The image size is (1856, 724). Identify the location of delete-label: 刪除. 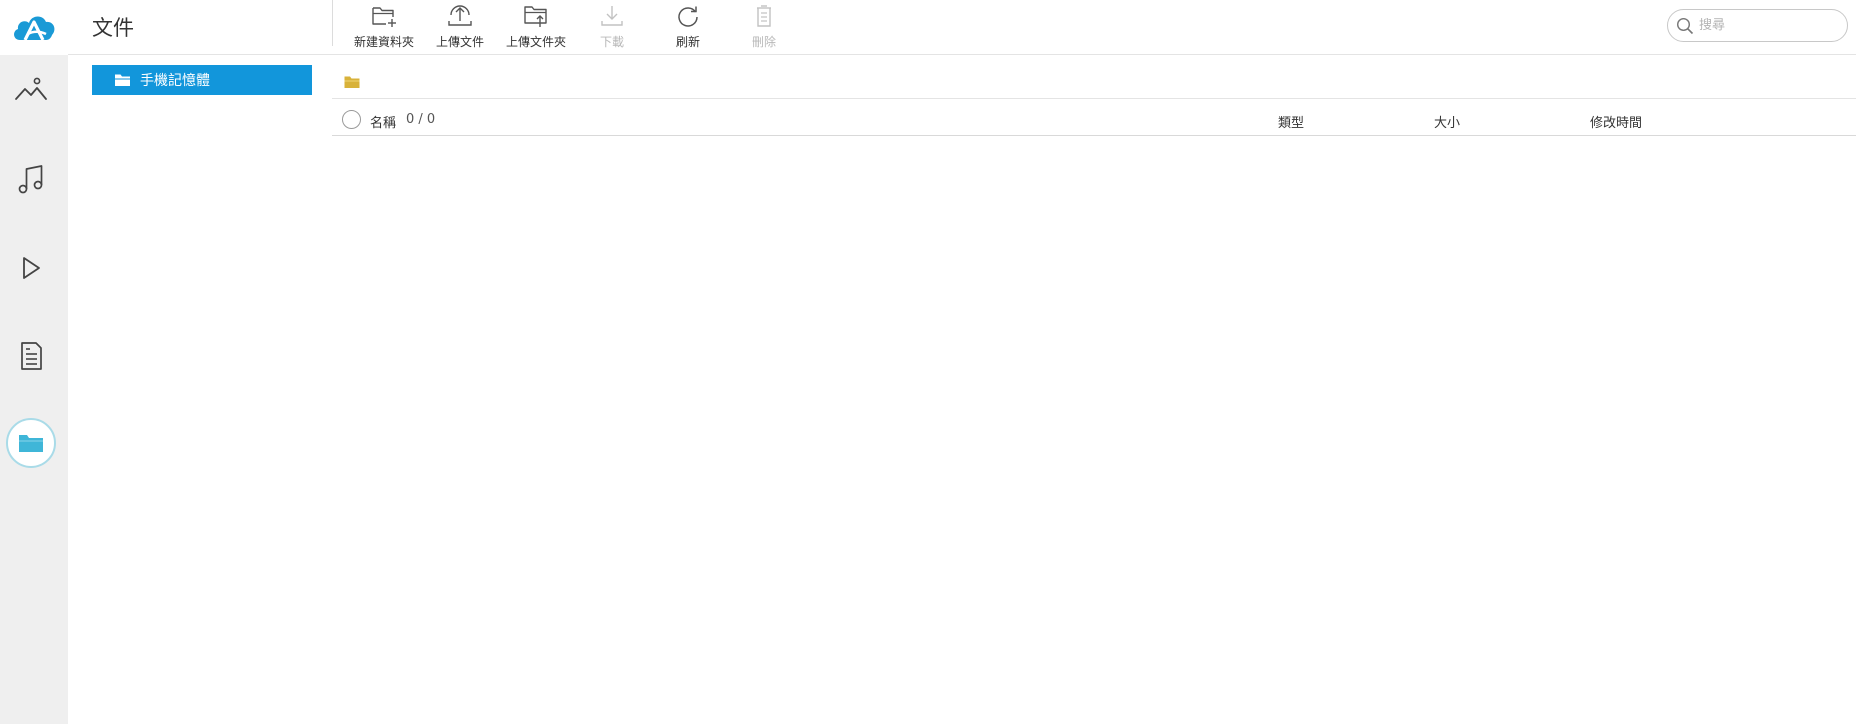
(763, 42).